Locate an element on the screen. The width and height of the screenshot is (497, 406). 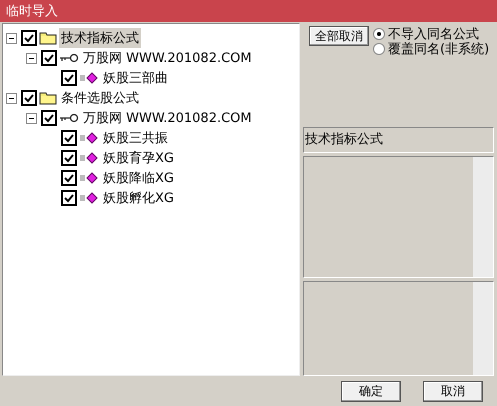
clear-all-button: 全部取消 is located at coordinates (339, 36).